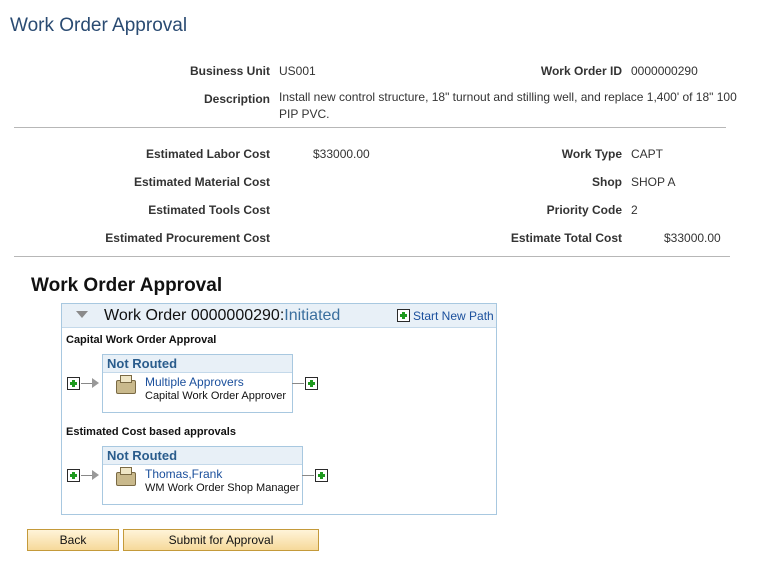 The image size is (773, 566). I want to click on est-total-value: $33000.00, so click(692, 238).